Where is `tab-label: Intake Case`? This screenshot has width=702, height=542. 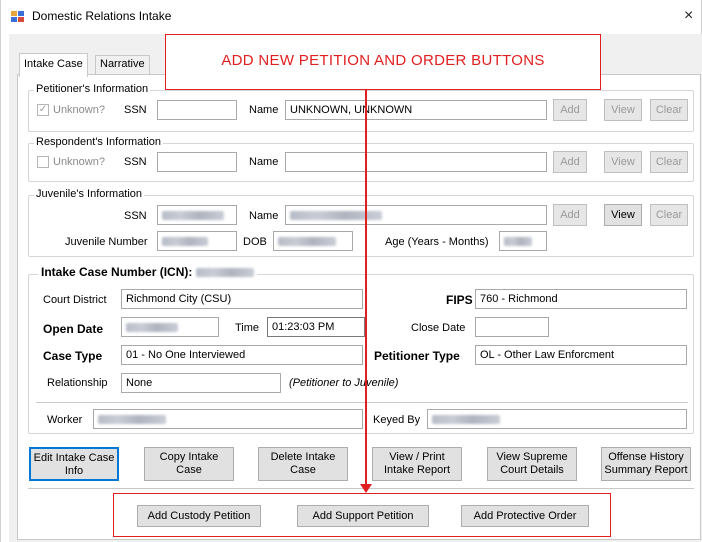 tab-label: Intake Case is located at coordinates (53, 64).